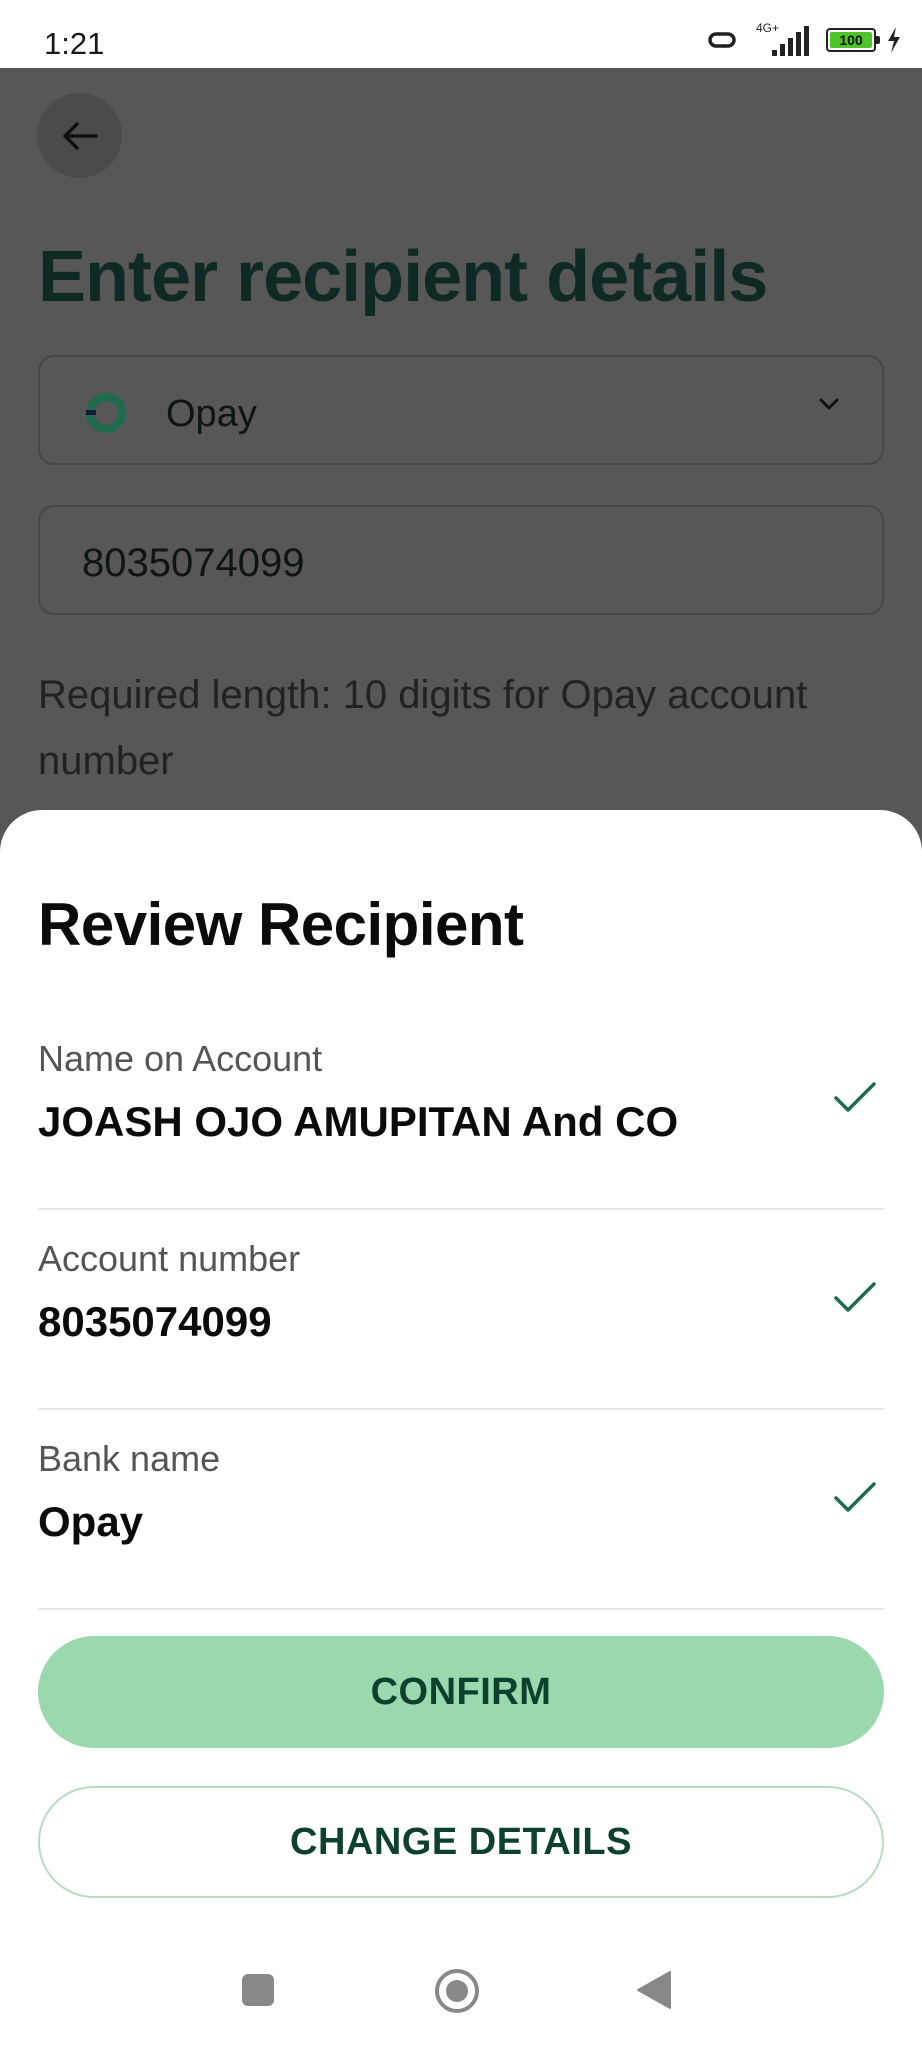 Image resolution: width=922 pixels, height=2048 pixels. What do you see at coordinates (461, 1510) in the screenshot?
I see `row-bank-name: Bank name Opay` at bounding box center [461, 1510].